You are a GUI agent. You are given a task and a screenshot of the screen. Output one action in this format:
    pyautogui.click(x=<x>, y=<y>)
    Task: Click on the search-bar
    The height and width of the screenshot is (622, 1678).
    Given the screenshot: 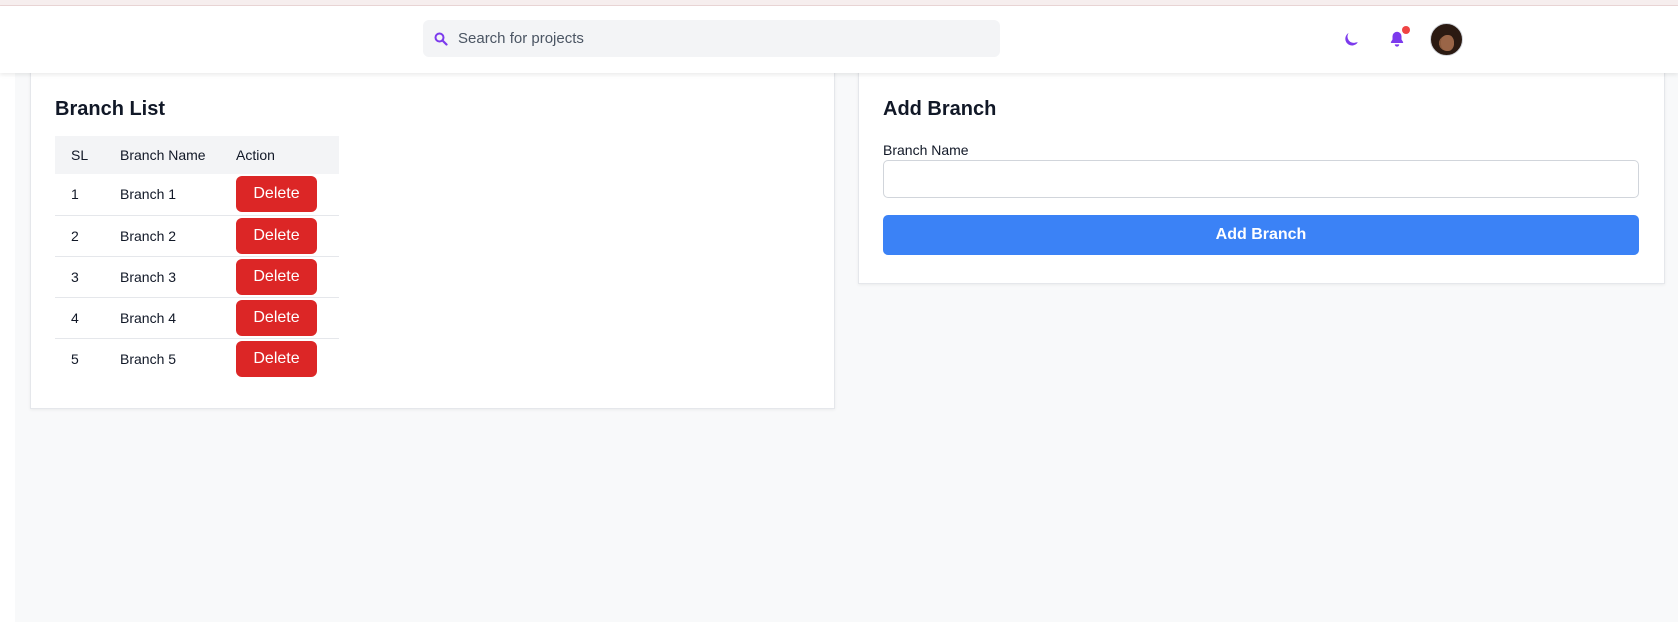 What is the action you would take?
    pyautogui.click(x=711, y=38)
    